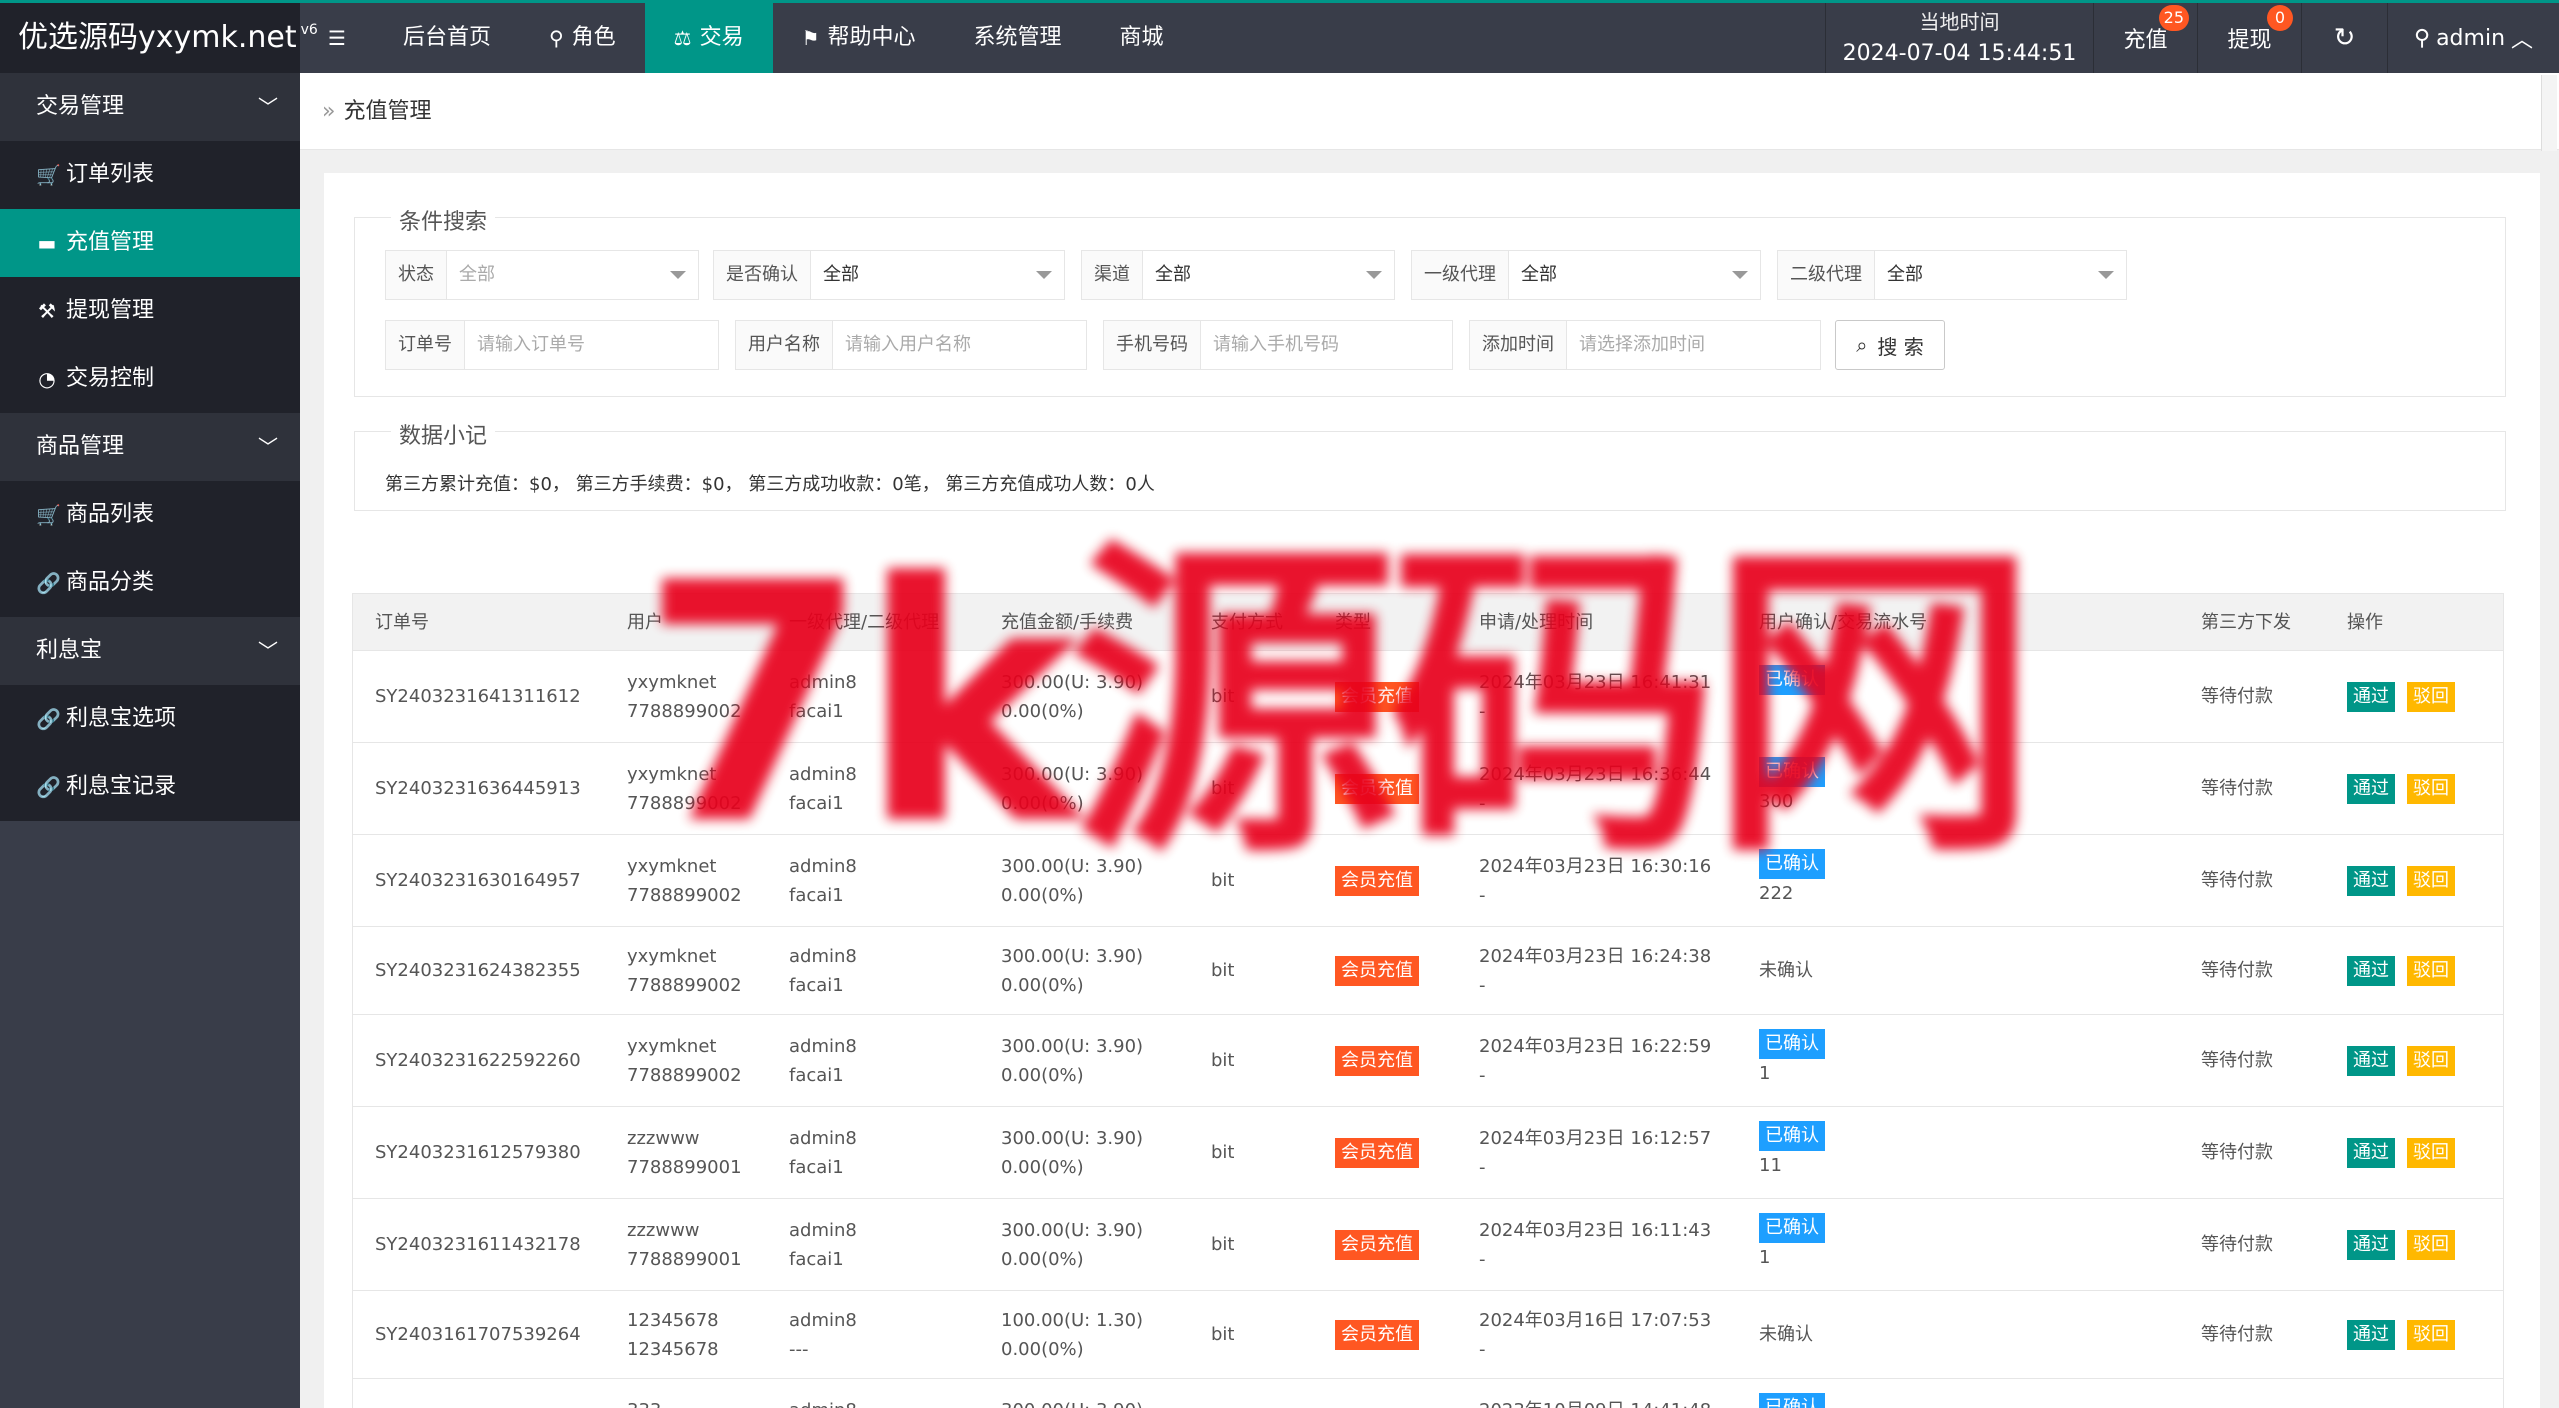  What do you see at coordinates (150, 719) in the screenshot?
I see `sidebar-item-interest-options: 🔗 利息宝选项` at bounding box center [150, 719].